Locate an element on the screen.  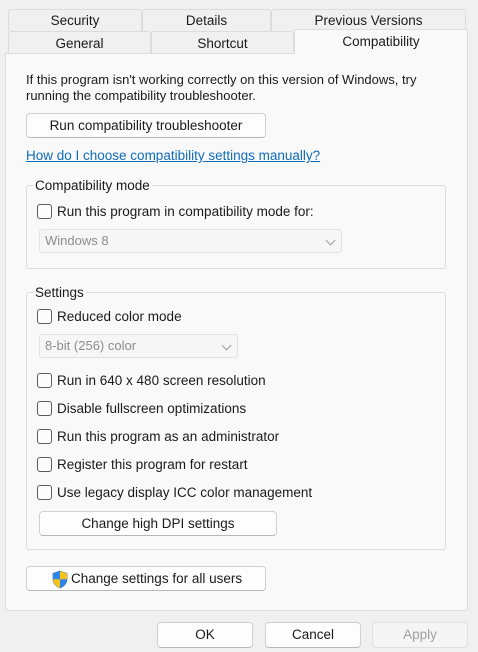
tab-label: Shortcut is located at coordinates (222, 43).